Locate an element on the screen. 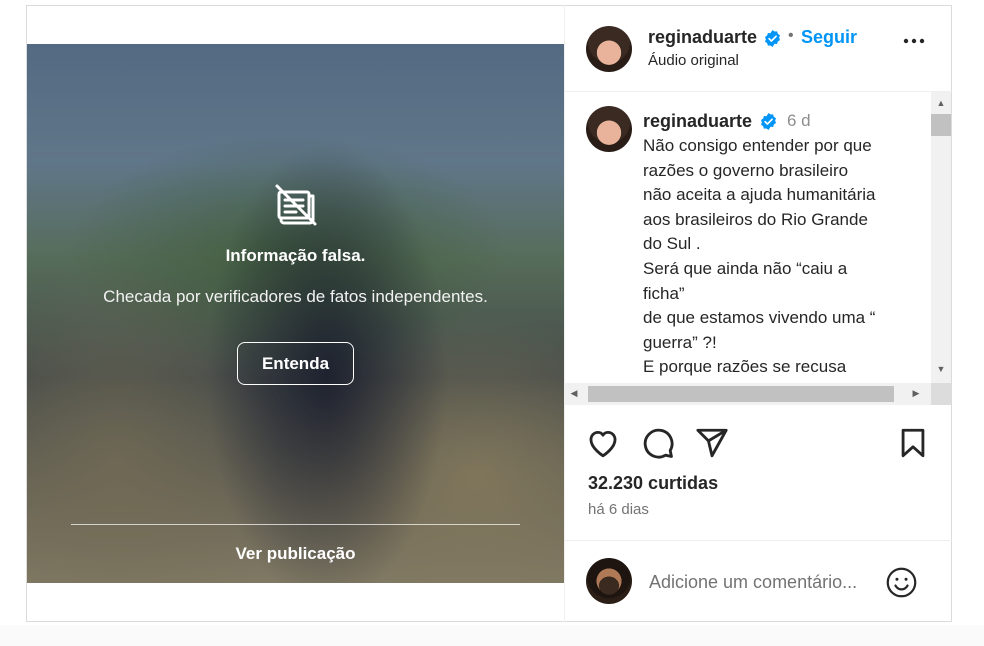  fact-check-title: Informação falsa. is located at coordinates (295, 255).